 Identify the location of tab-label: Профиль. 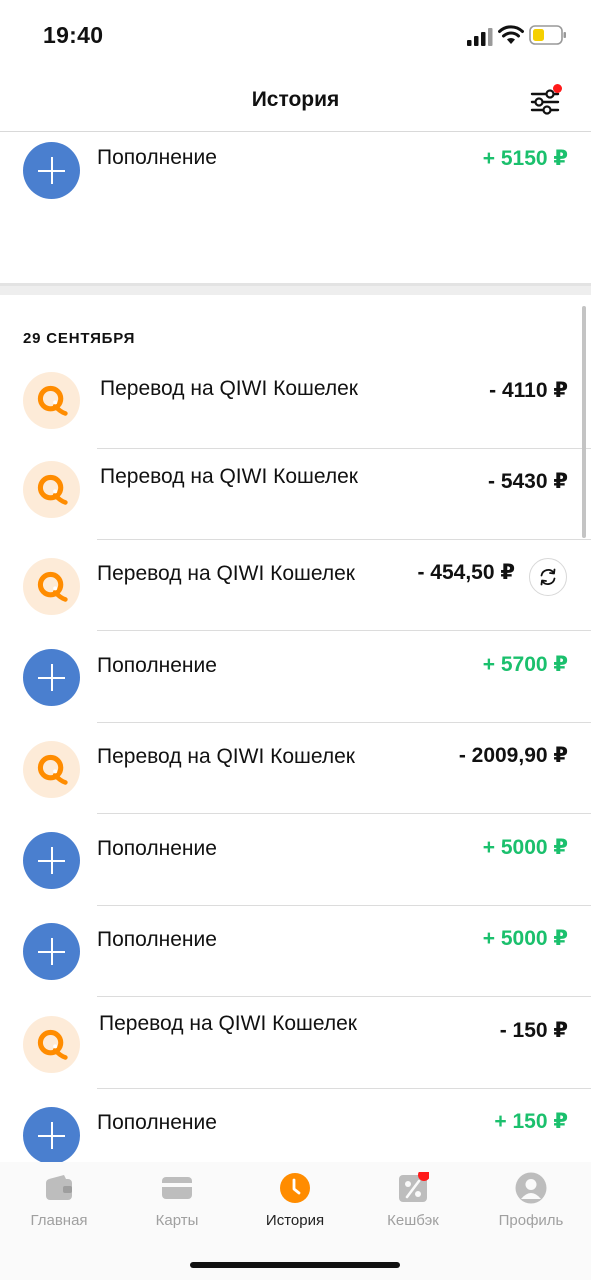
(531, 1220).